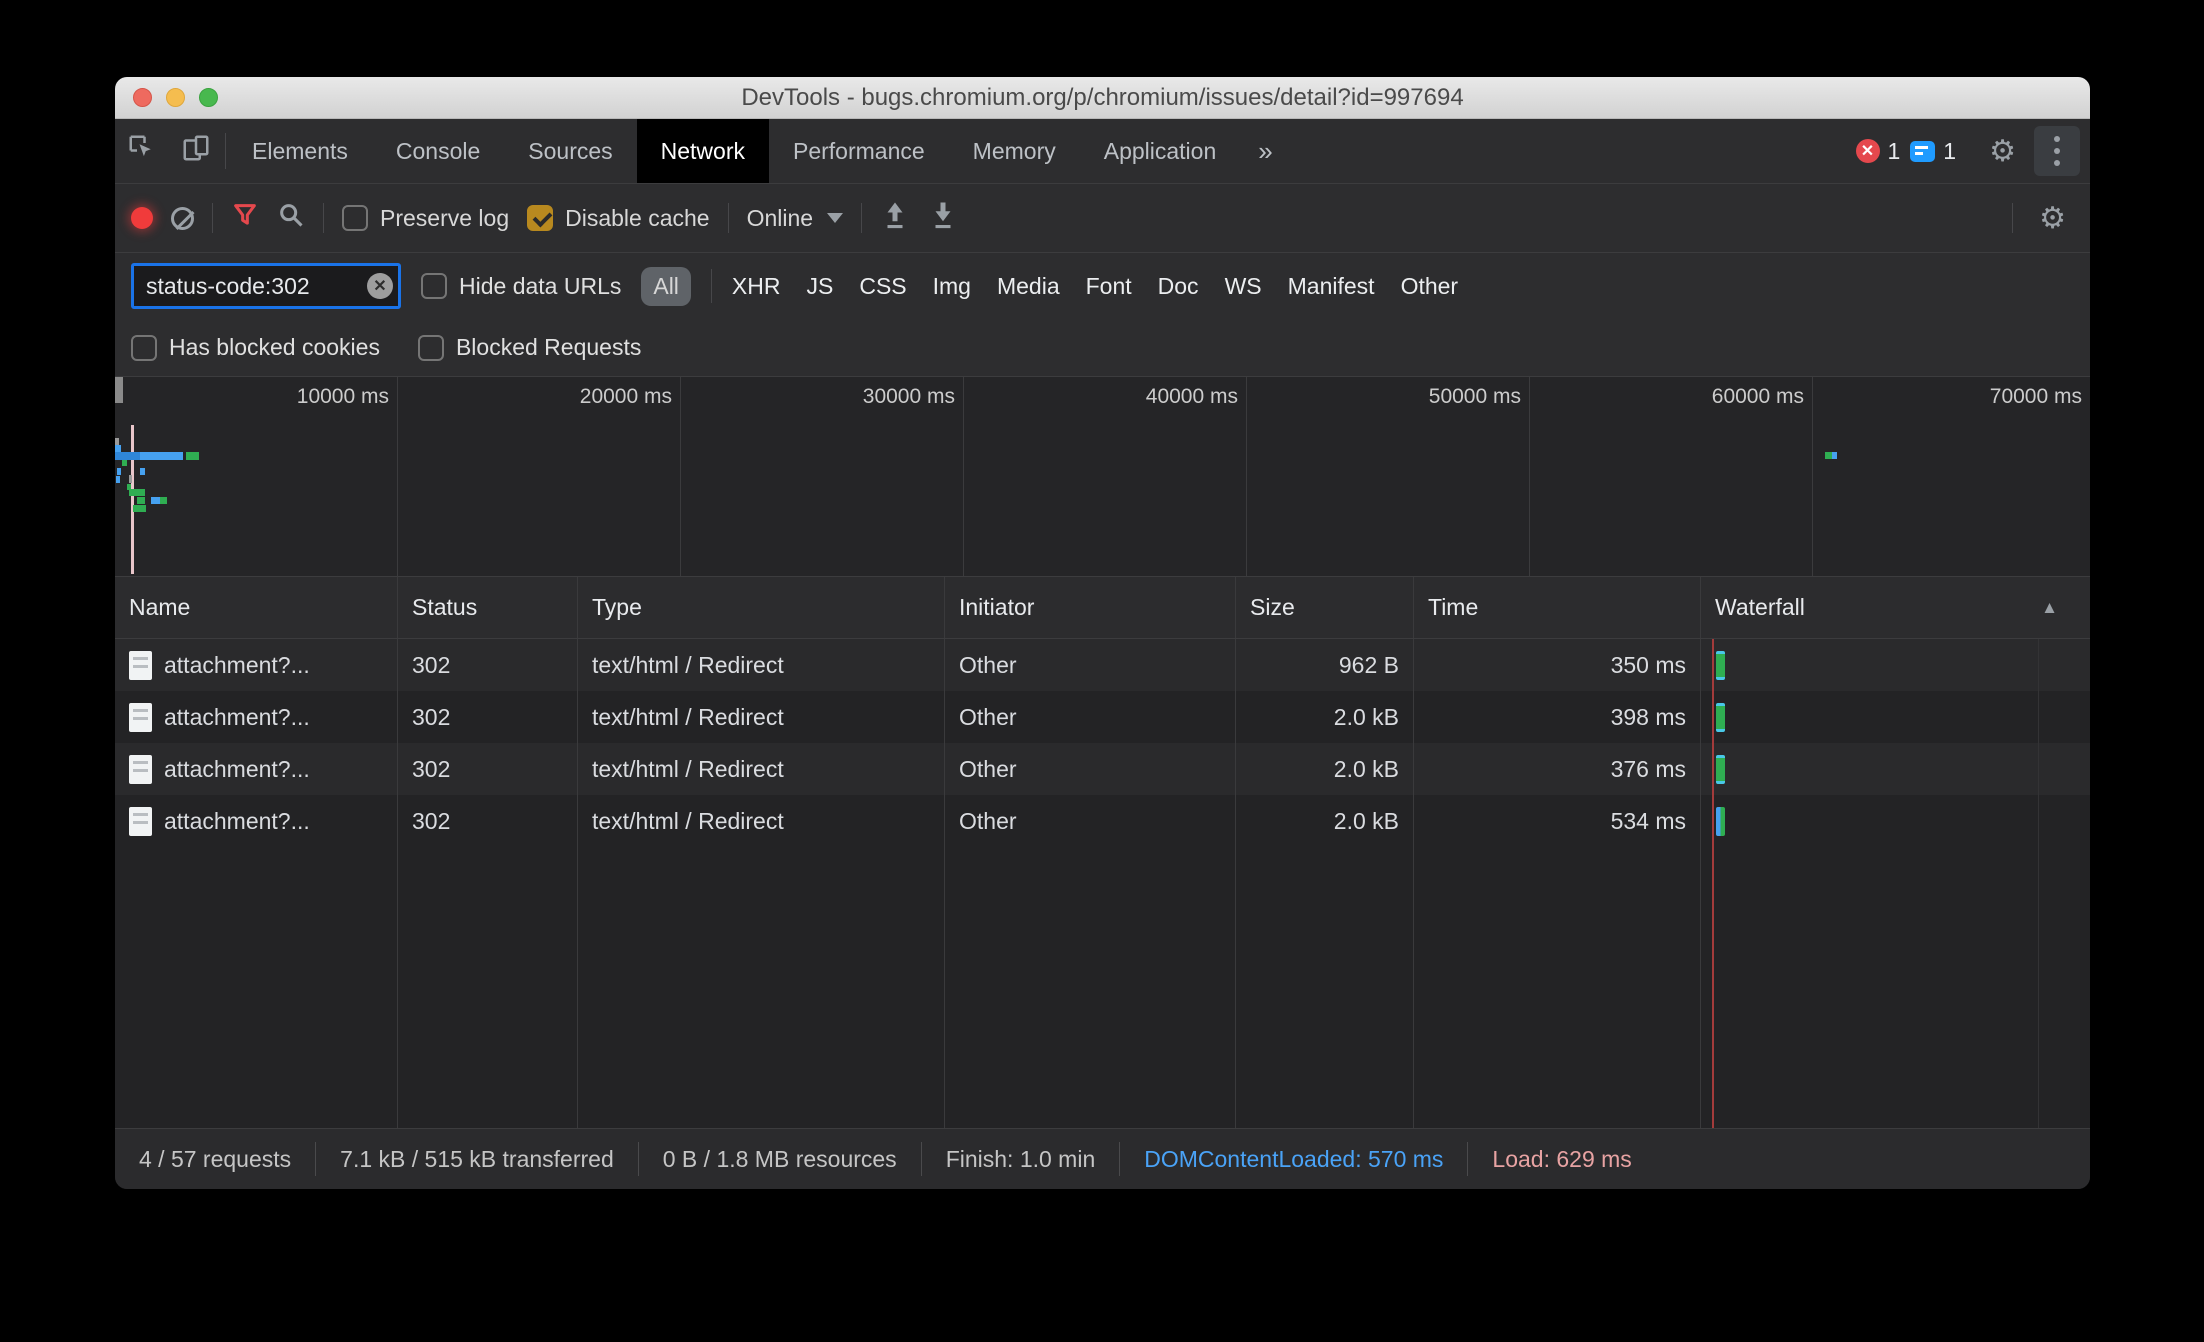 The width and height of the screenshot is (2204, 1342). What do you see at coordinates (539, 476) in the screenshot?
I see `timeline-division: 20000 ms` at bounding box center [539, 476].